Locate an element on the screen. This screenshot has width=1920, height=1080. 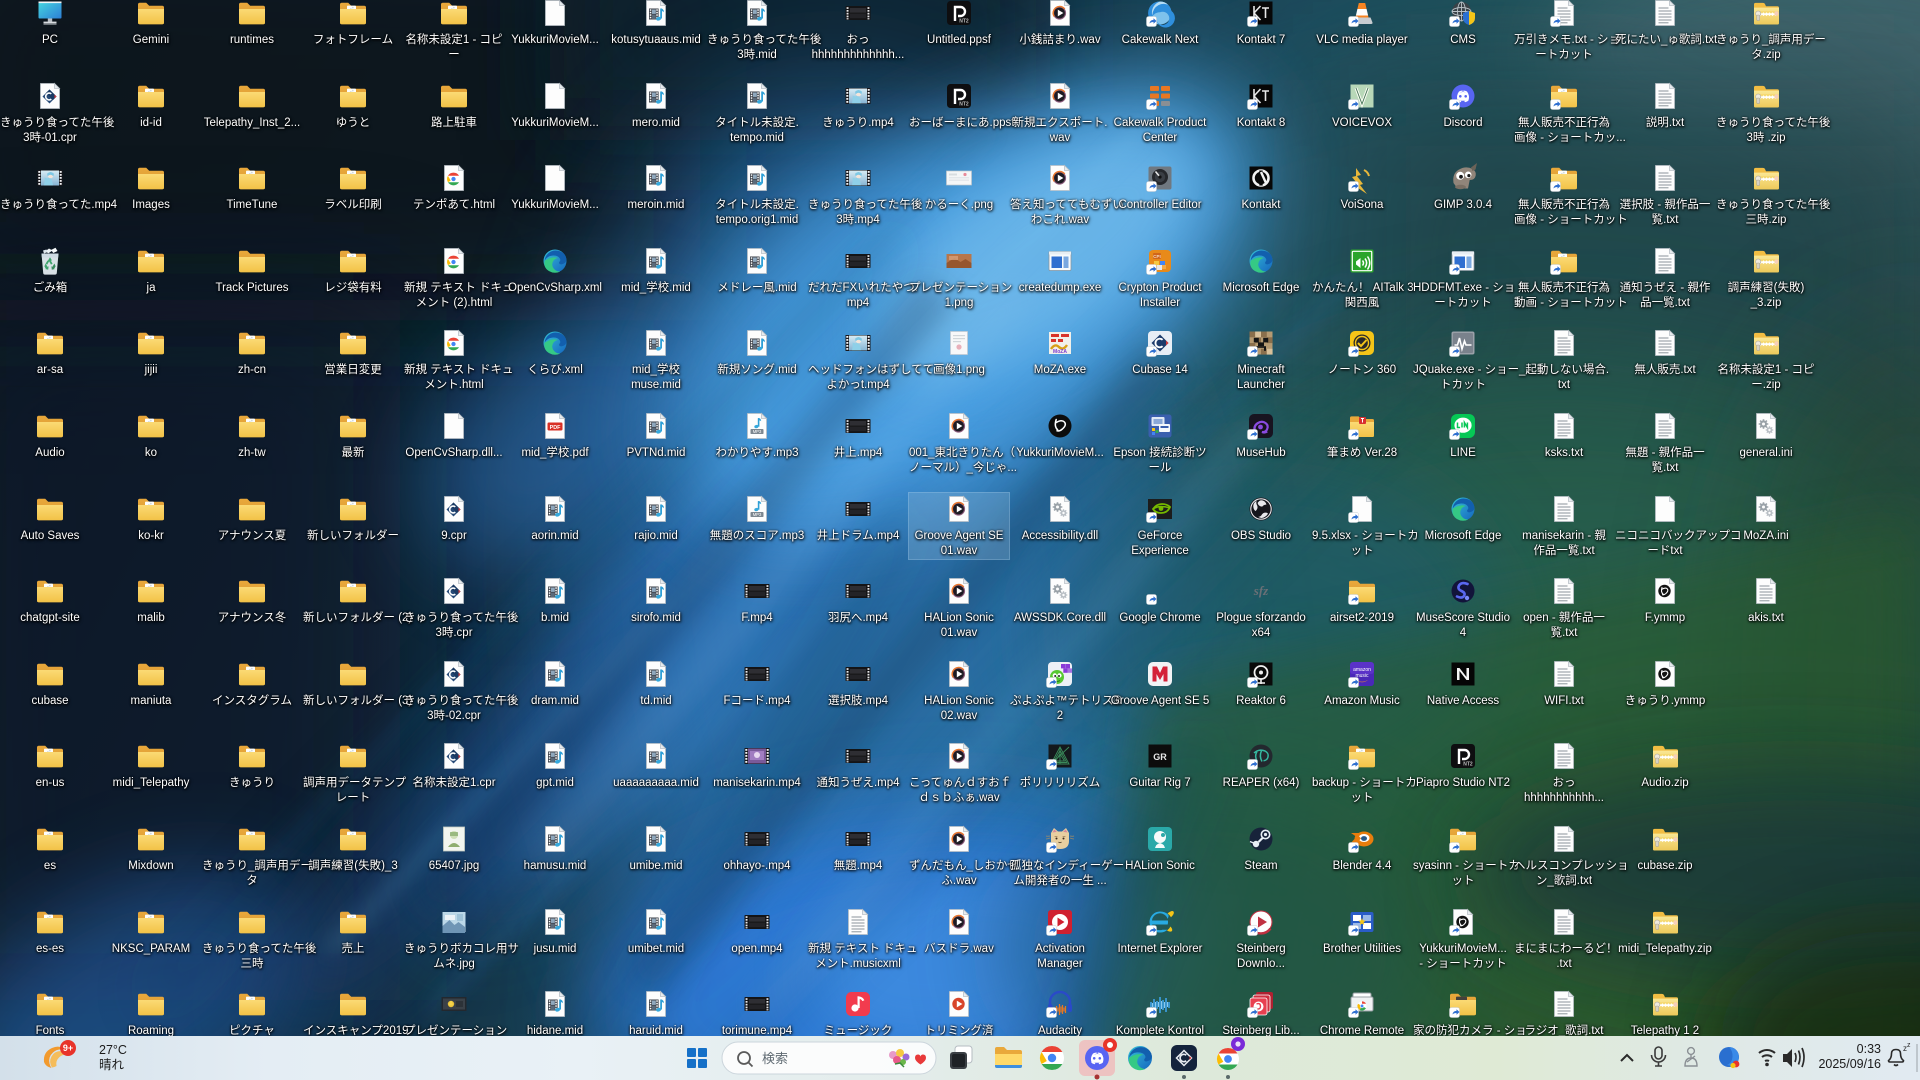
svg-text: 2025/09/16 is located at coordinates (1849, 1064).